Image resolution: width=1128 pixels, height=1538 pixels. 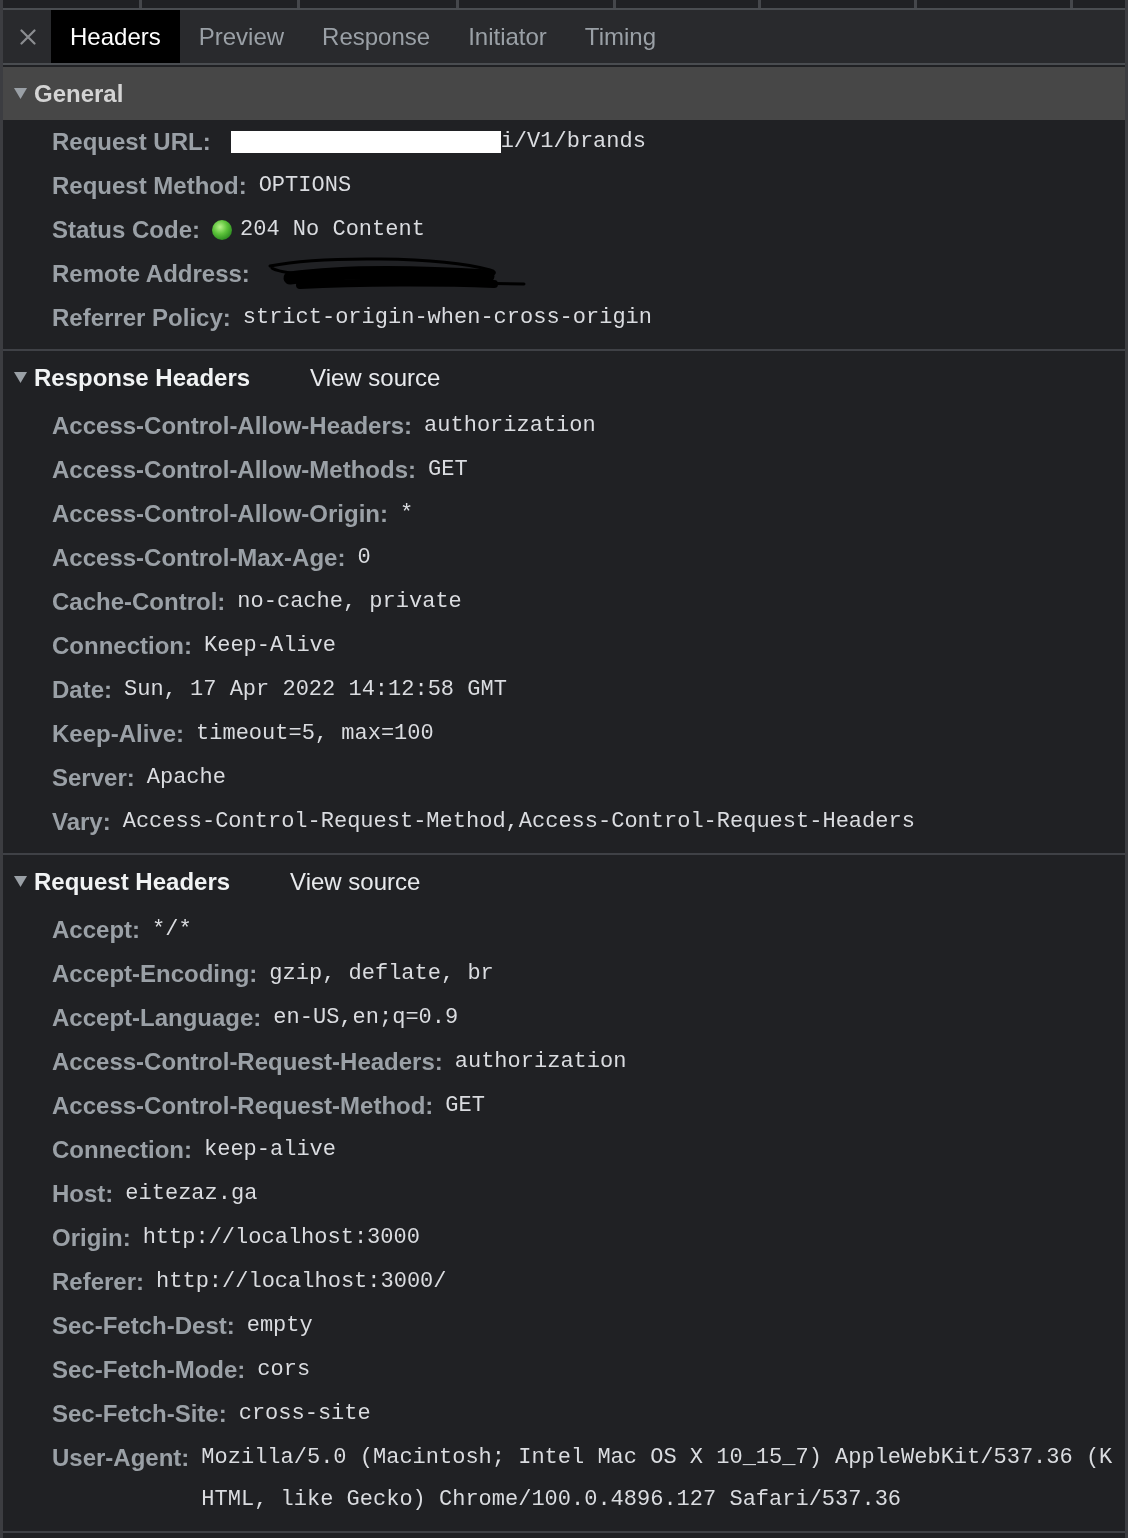 What do you see at coordinates (81, 822) in the screenshot?
I see `header-name: Vary:` at bounding box center [81, 822].